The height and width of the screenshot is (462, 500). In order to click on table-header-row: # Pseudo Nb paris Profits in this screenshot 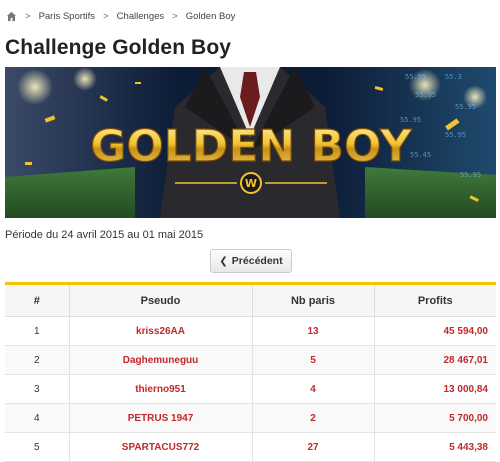, I will do `click(250, 300)`.